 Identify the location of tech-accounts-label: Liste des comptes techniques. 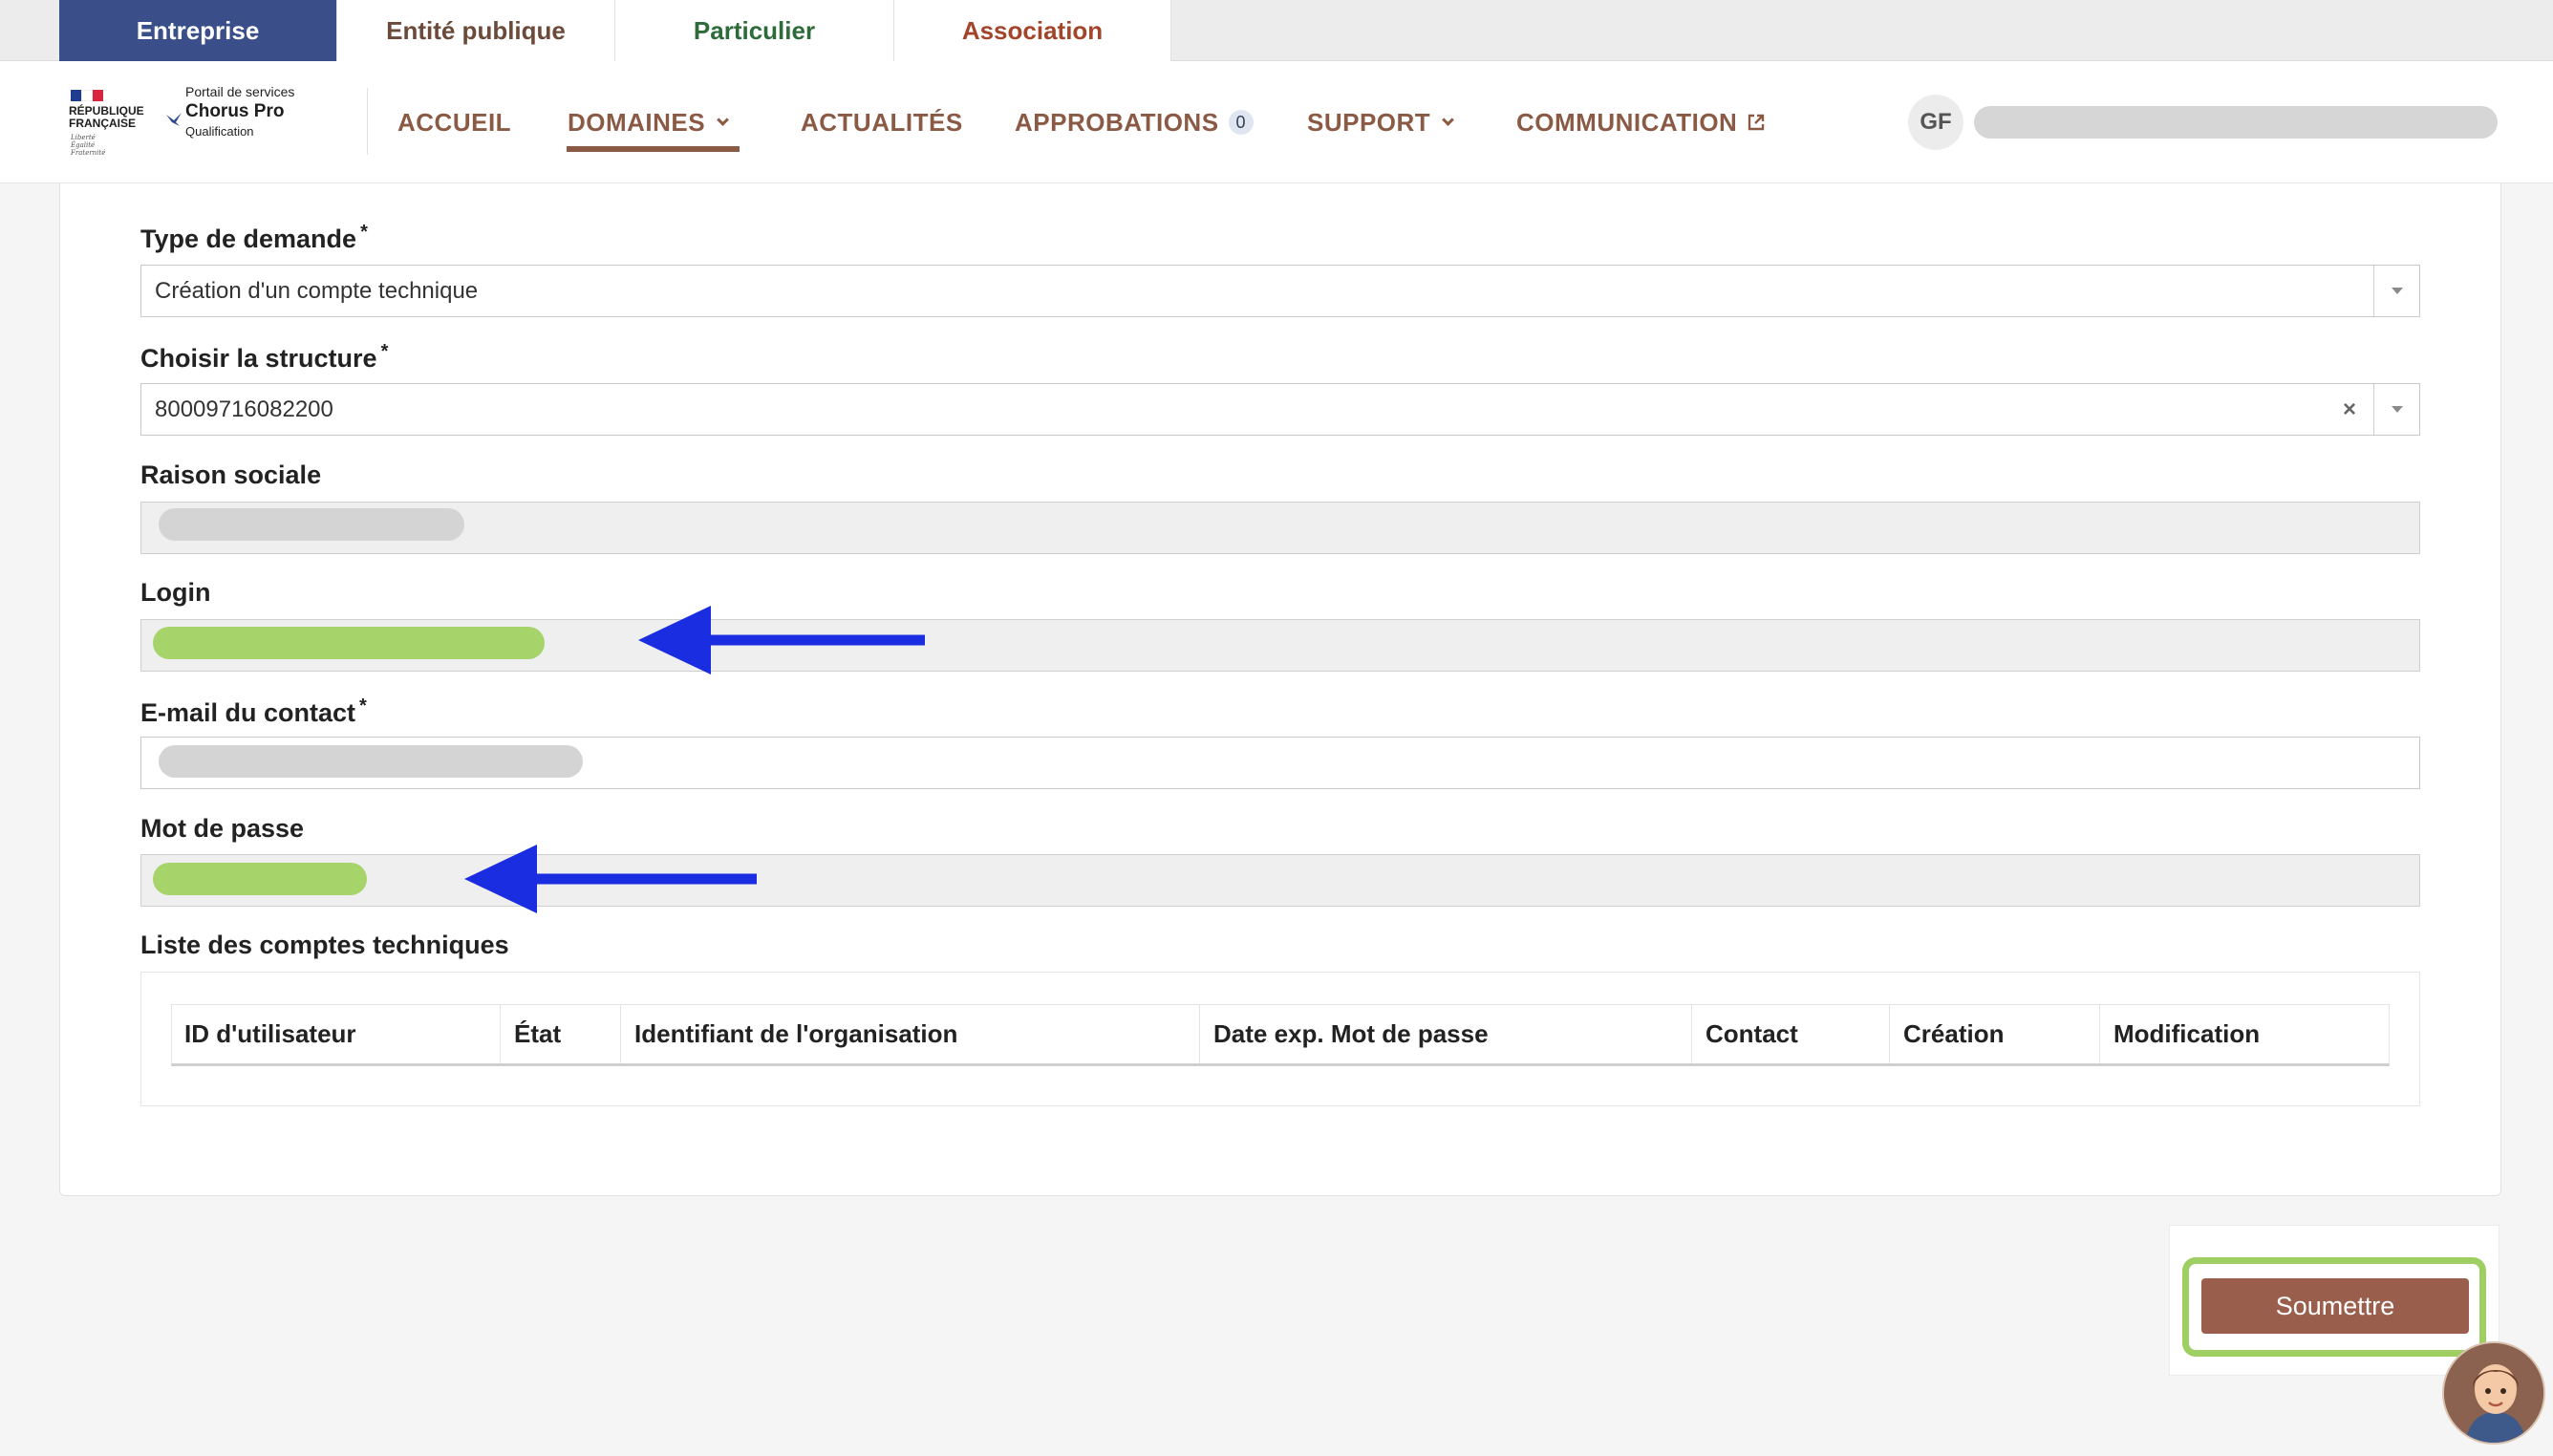
(324, 945).